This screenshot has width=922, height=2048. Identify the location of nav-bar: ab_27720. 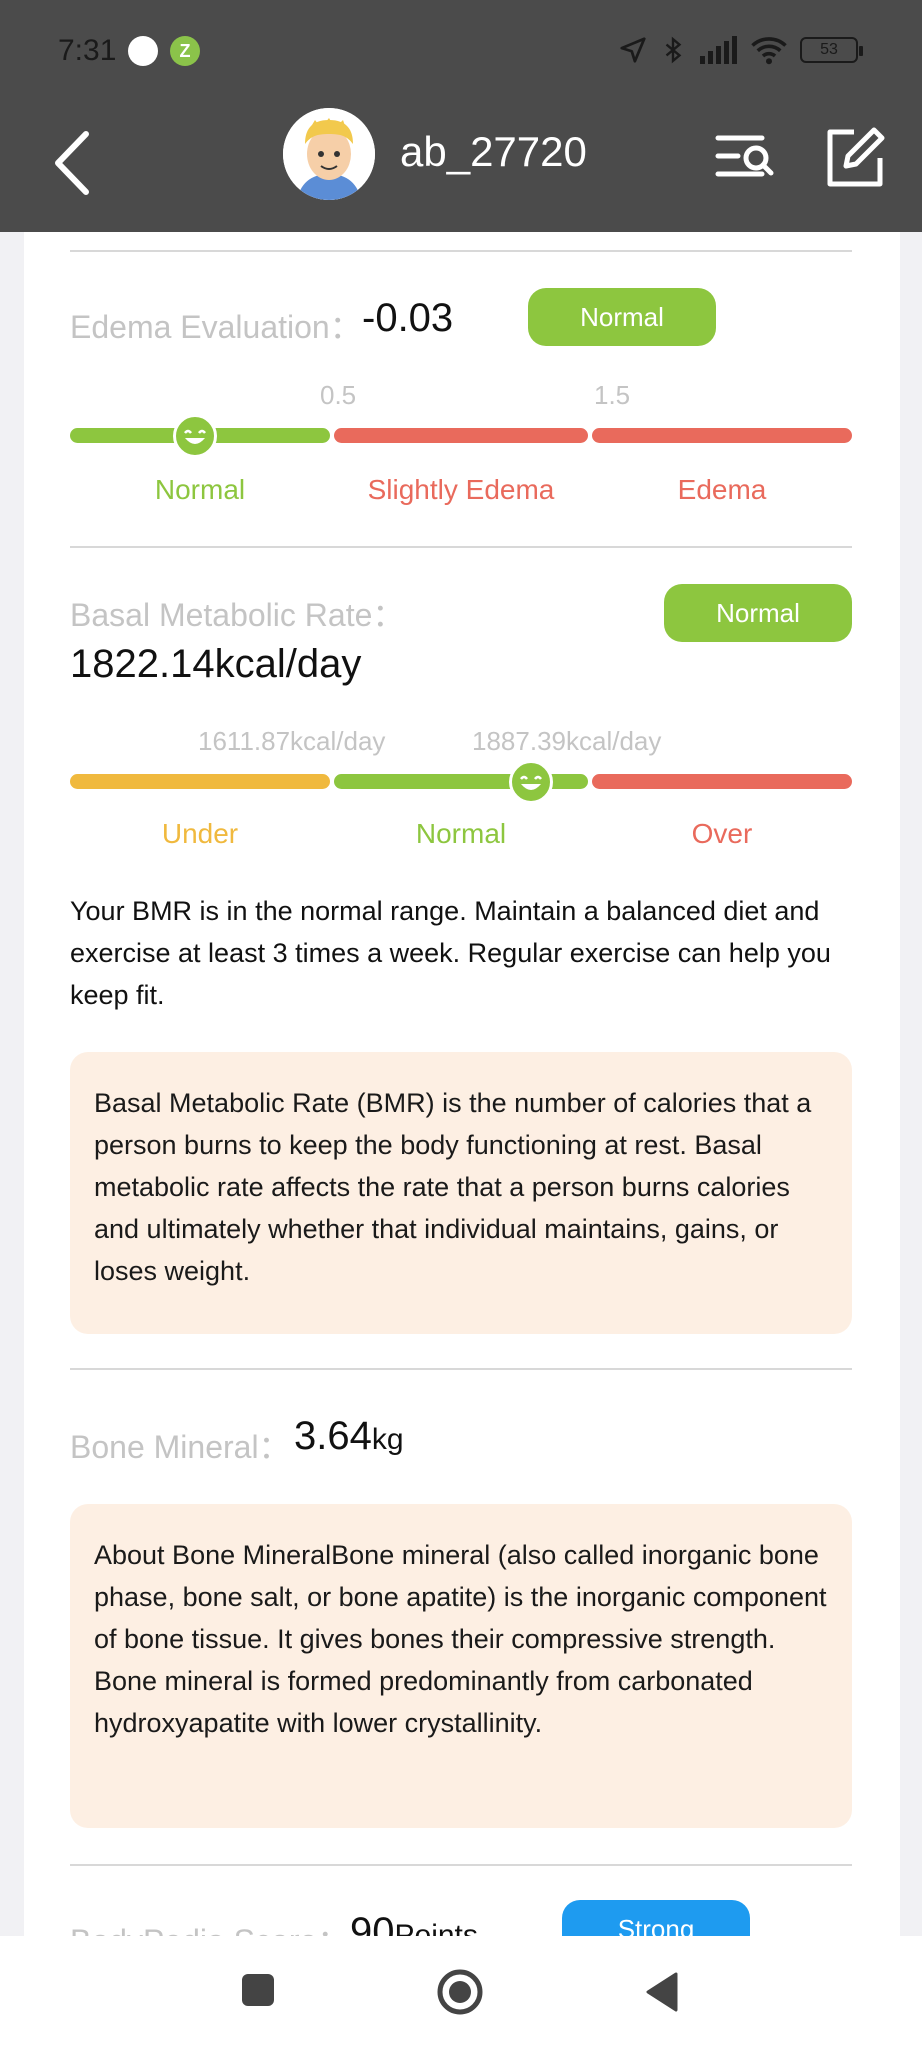
(461, 166).